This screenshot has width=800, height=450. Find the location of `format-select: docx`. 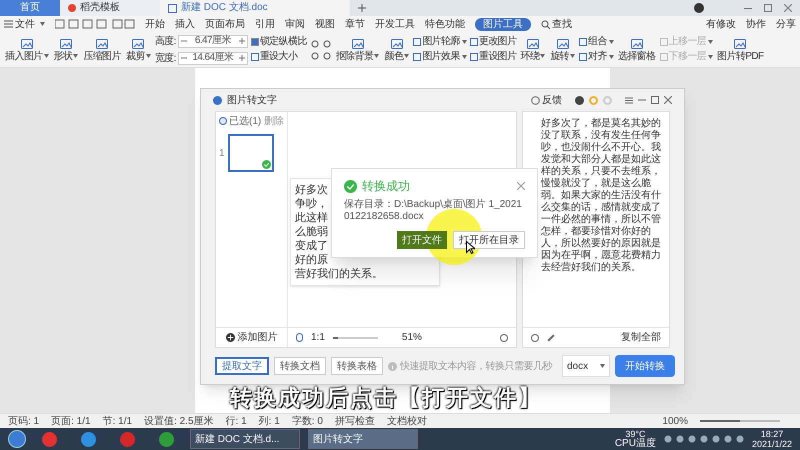

format-select: docx is located at coordinates (586, 366).